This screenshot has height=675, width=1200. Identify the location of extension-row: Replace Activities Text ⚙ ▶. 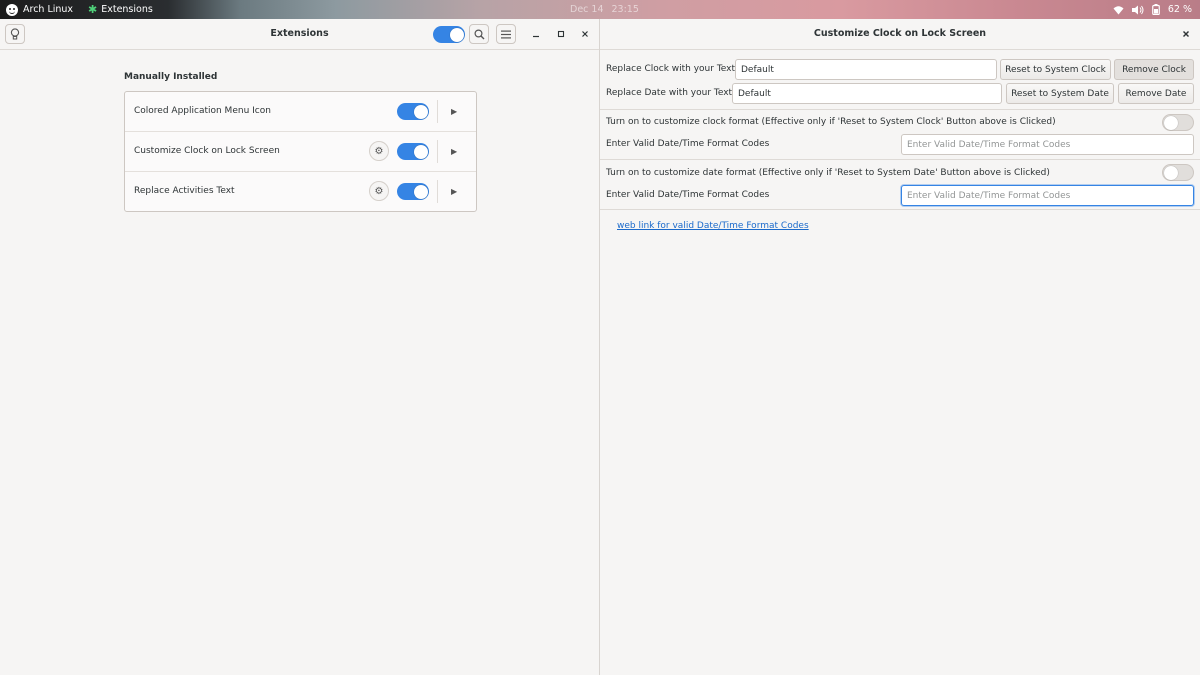
(300, 191).